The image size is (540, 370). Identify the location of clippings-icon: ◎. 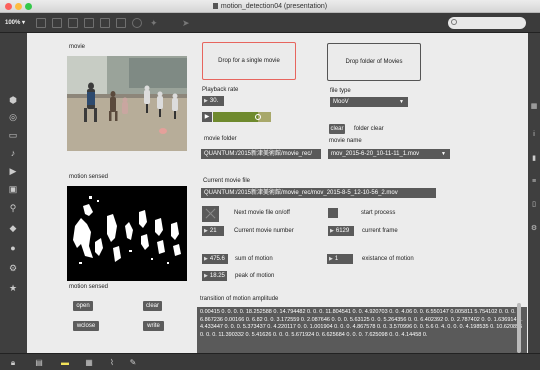
(13, 117).